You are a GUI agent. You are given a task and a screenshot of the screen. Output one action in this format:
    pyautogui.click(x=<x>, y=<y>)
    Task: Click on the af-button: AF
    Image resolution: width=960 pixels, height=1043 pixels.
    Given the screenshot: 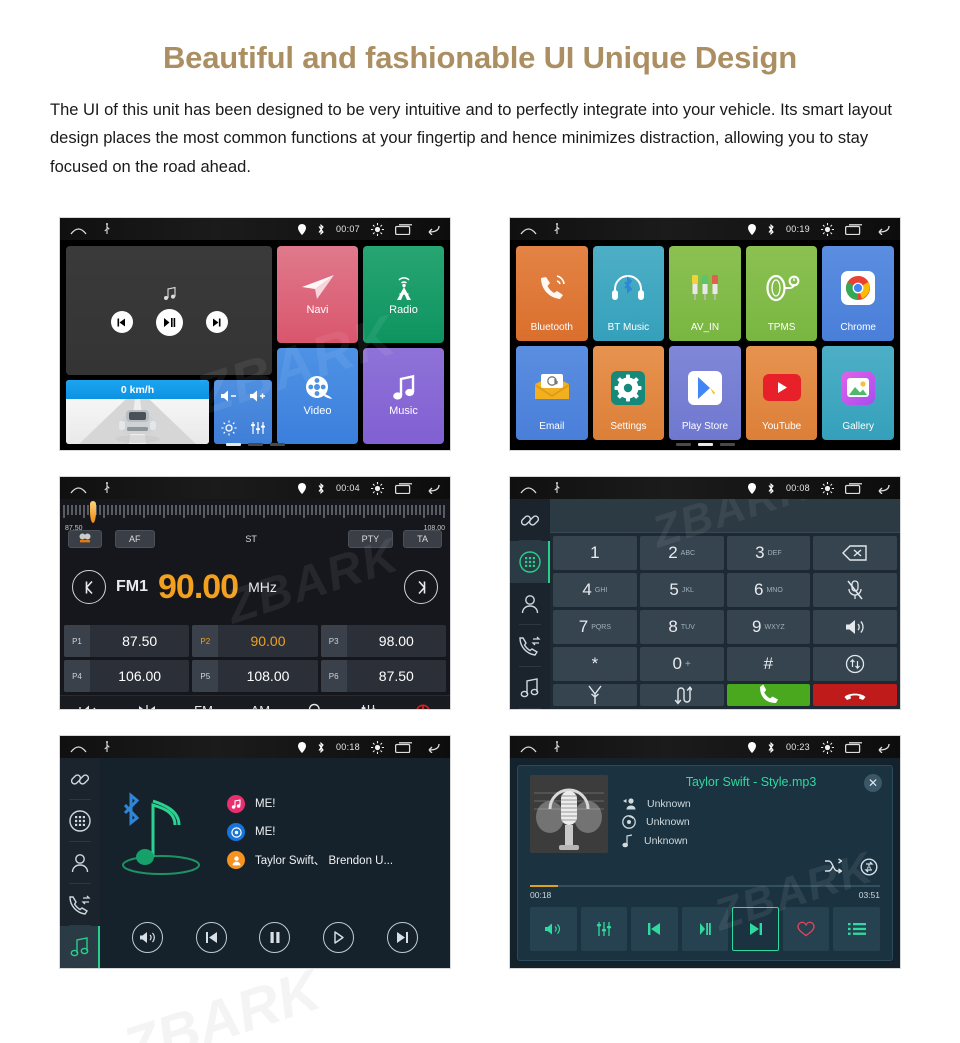 What is the action you would take?
    pyautogui.click(x=135, y=539)
    